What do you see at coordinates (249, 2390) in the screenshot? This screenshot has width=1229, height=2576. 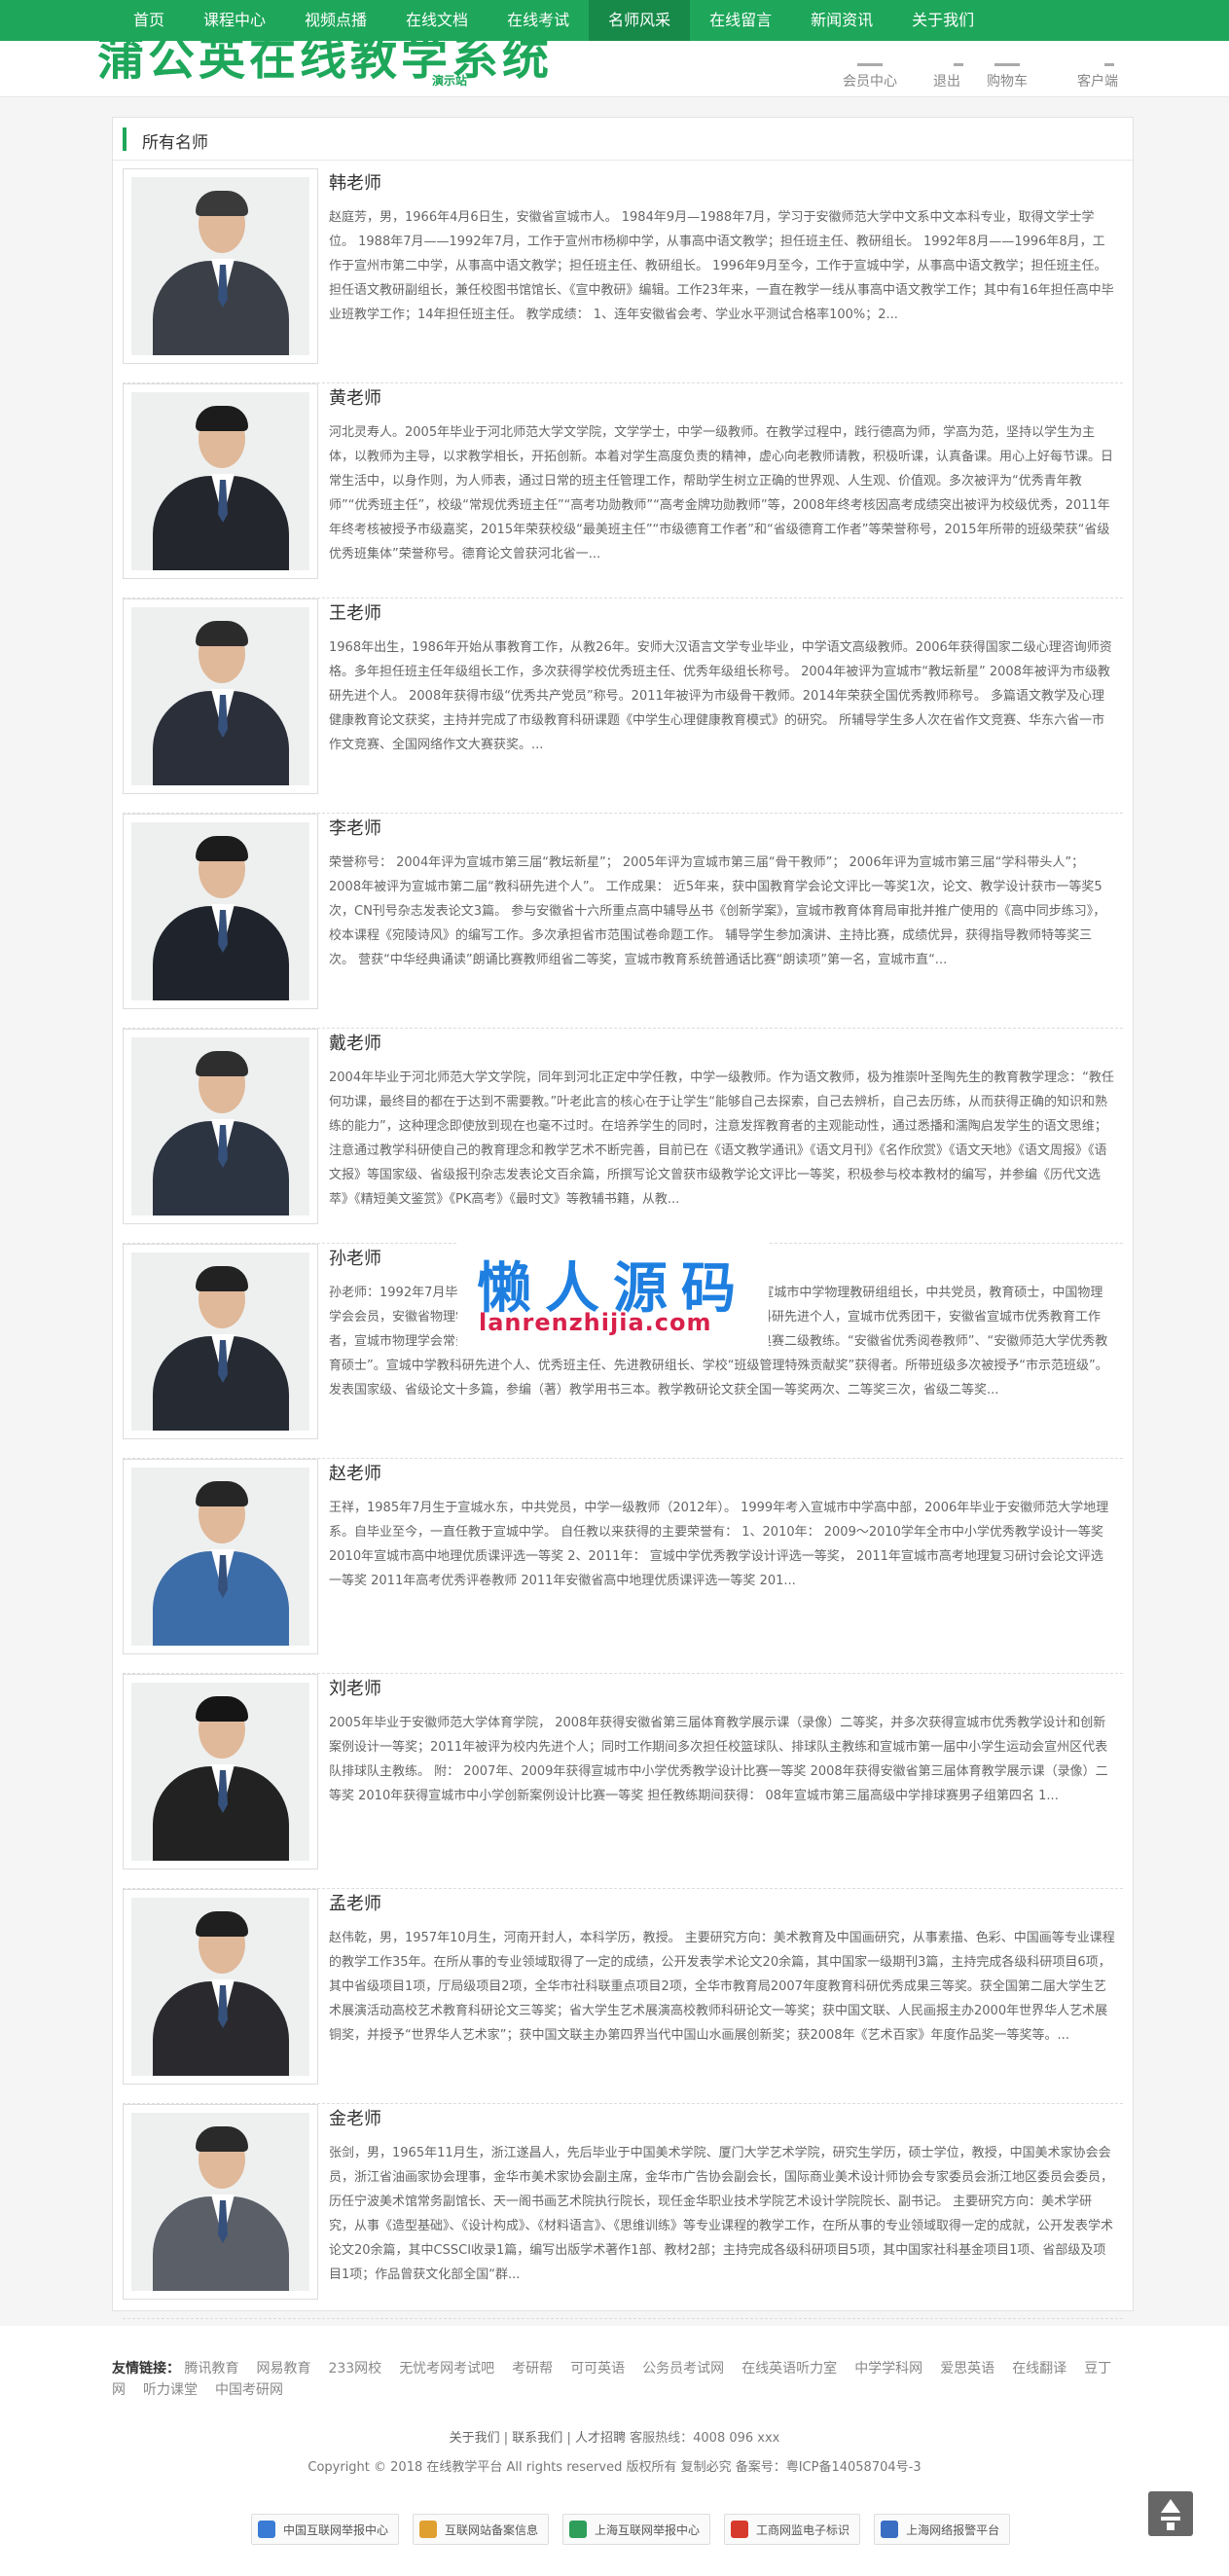 I see `friend-link: 中国考研网` at bounding box center [249, 2390].